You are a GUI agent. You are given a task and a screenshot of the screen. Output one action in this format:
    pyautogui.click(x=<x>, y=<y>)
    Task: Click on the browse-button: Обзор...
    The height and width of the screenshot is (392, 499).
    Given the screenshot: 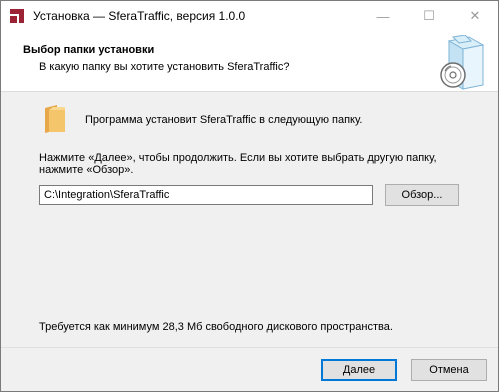 What is the action you would take?
    pyautogui.click(x=422, y=195)
    